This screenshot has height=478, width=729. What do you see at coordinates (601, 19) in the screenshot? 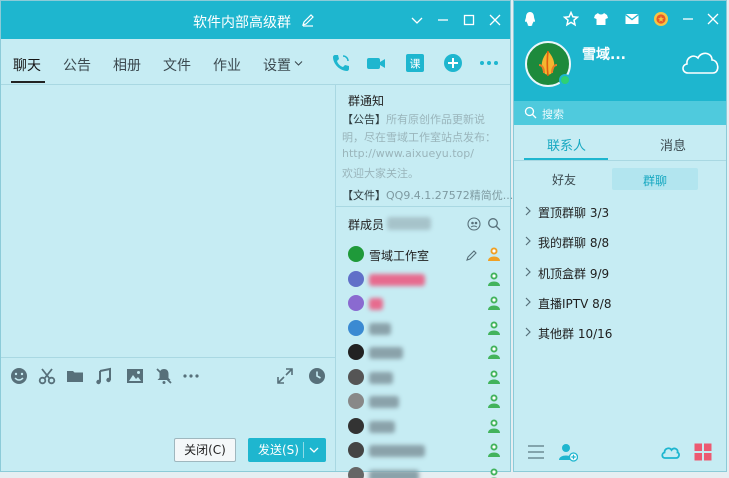
I see `shirt-icon` at bounding box center [601, 19].